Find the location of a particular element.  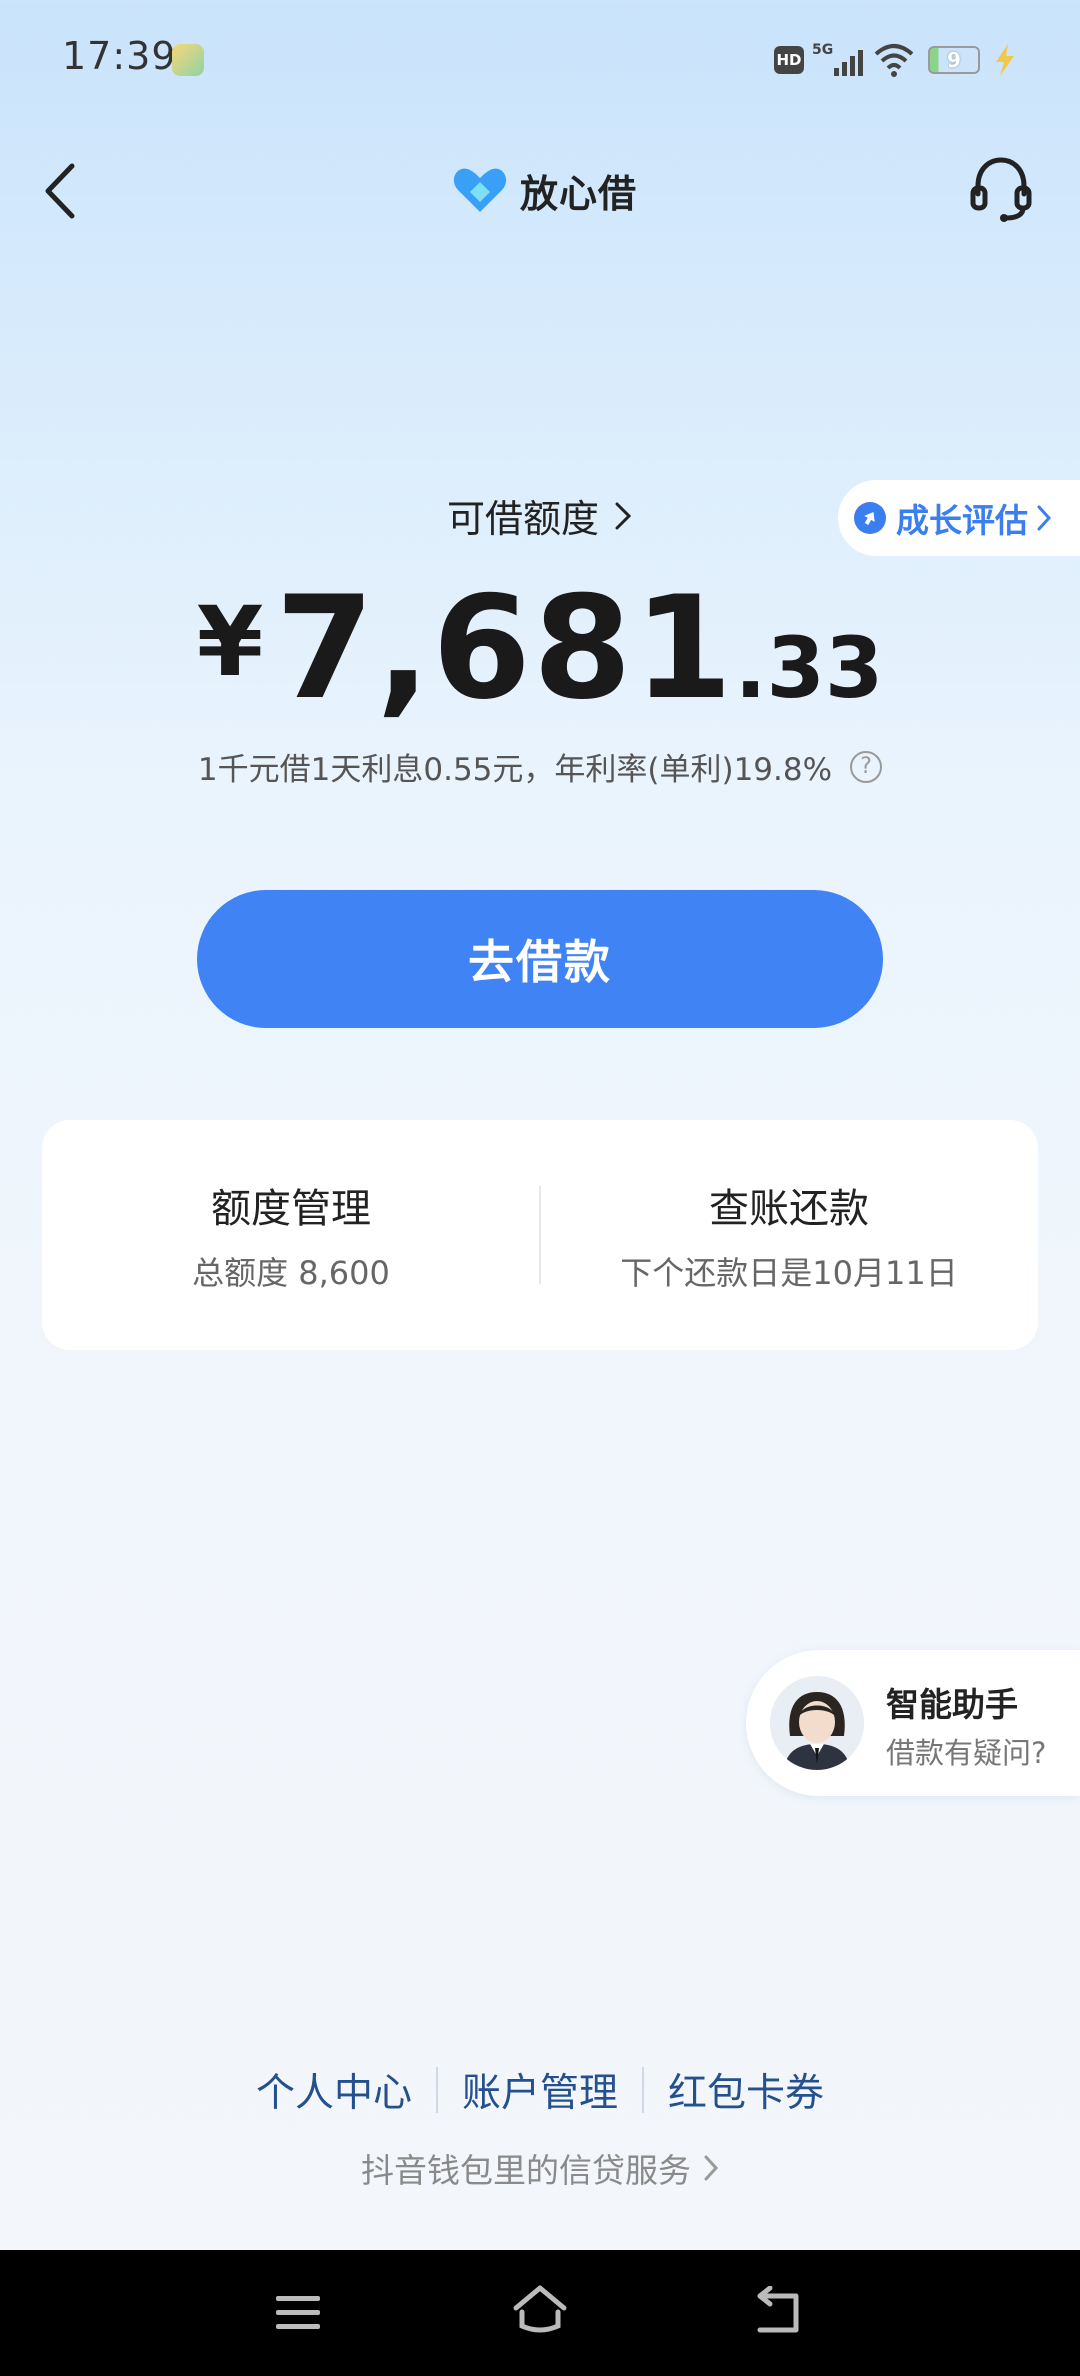

wallet-credit-service-text: 抖音钱包里的信贷服务 is located at coordinates (526, 2170).